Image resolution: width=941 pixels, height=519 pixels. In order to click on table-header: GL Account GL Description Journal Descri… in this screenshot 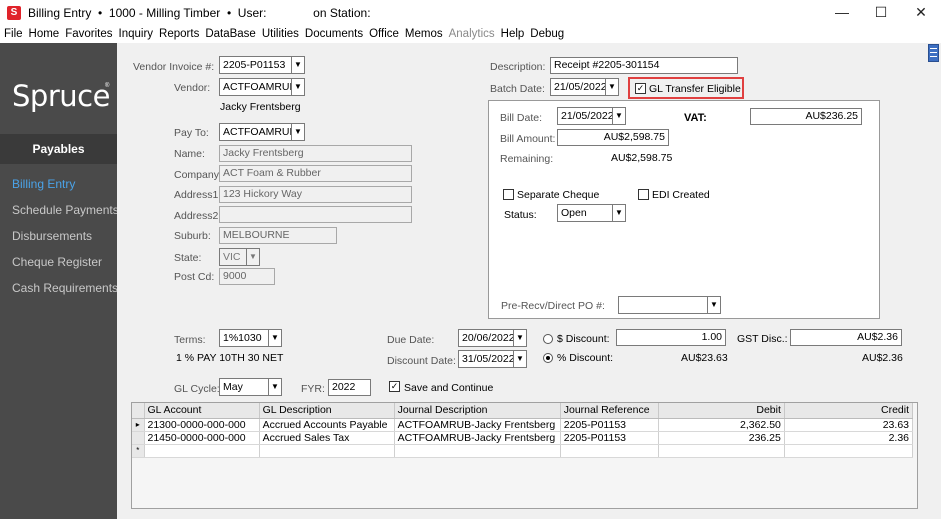, I will do `click(523, 411)`.